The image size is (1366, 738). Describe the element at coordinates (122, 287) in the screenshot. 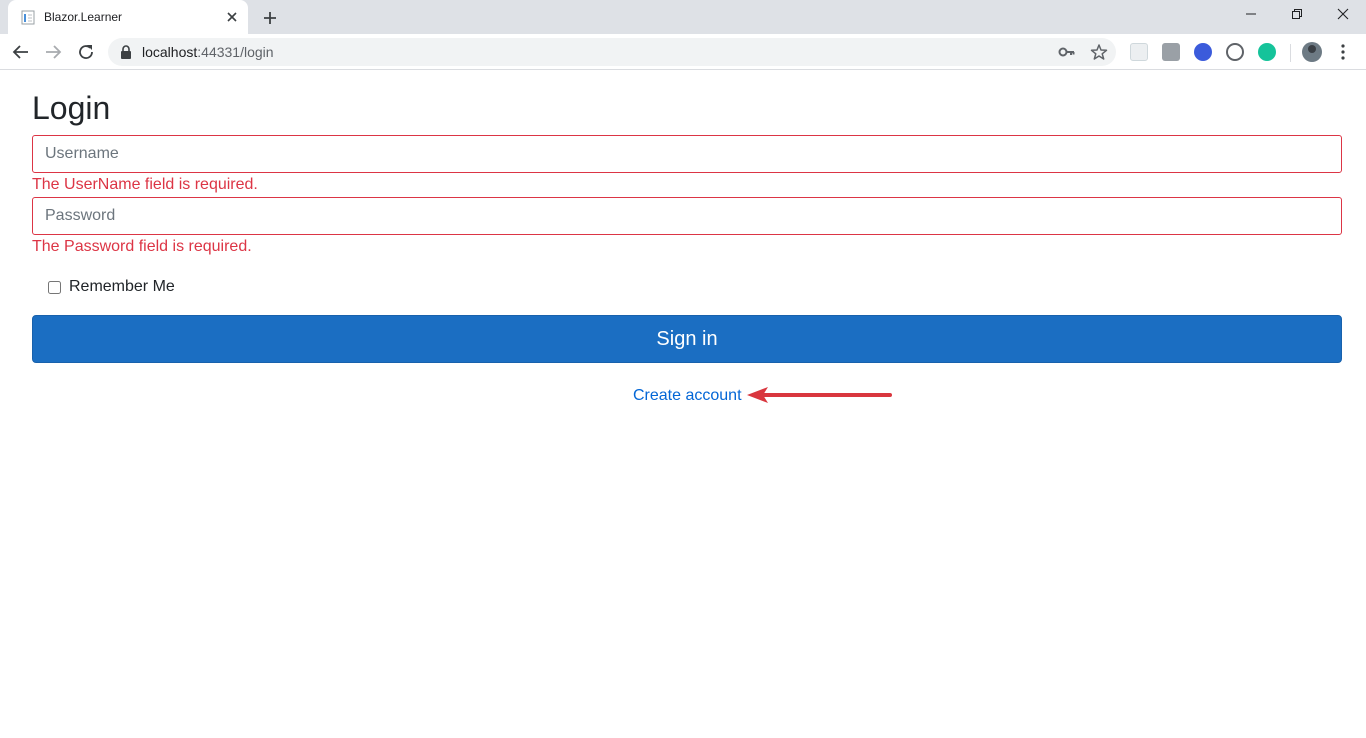

I see `remember-me-label: Remember Me` at that location.